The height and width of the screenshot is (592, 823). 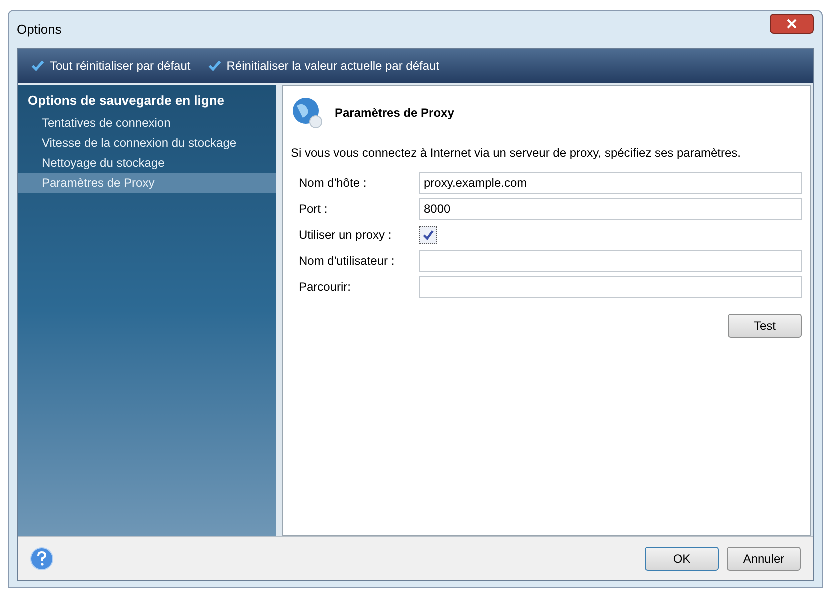 I want to click on field-label: Utiliser un proxy :, so click(x=346, y=235).